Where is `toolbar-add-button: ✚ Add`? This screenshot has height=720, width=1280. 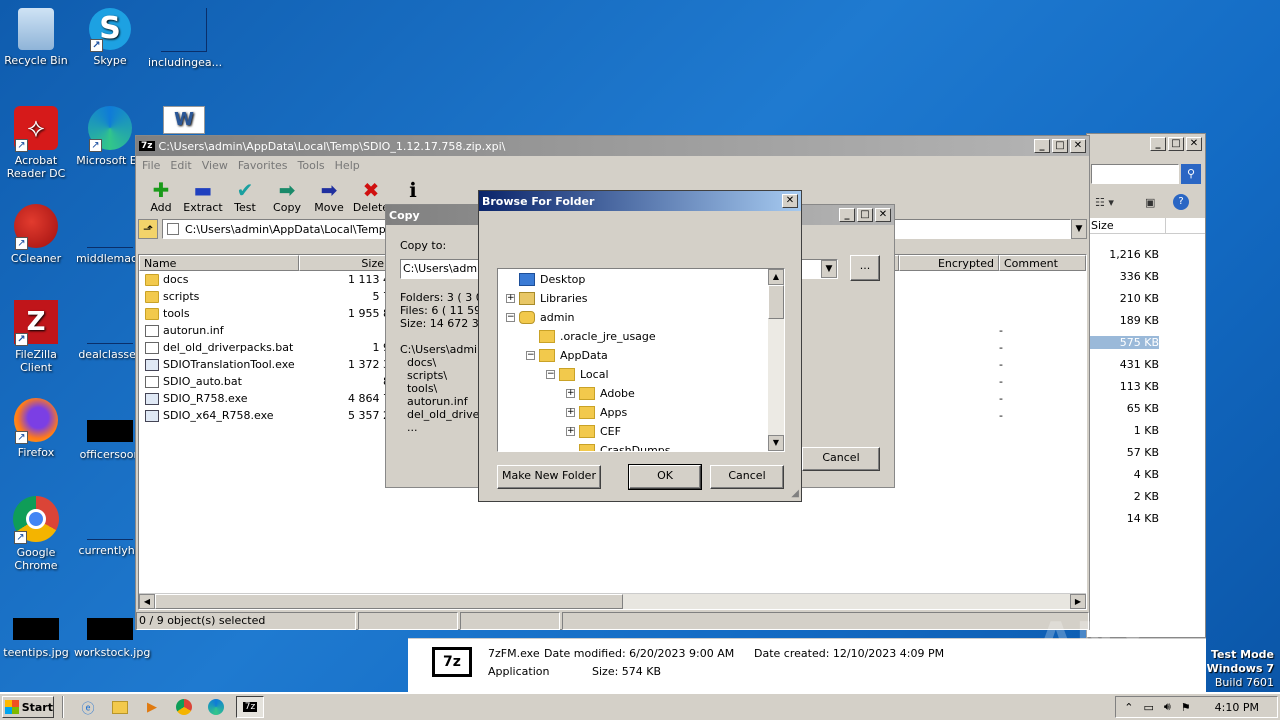
toolbar-add-button: ✚ Add is located at coordinates (161, 196).